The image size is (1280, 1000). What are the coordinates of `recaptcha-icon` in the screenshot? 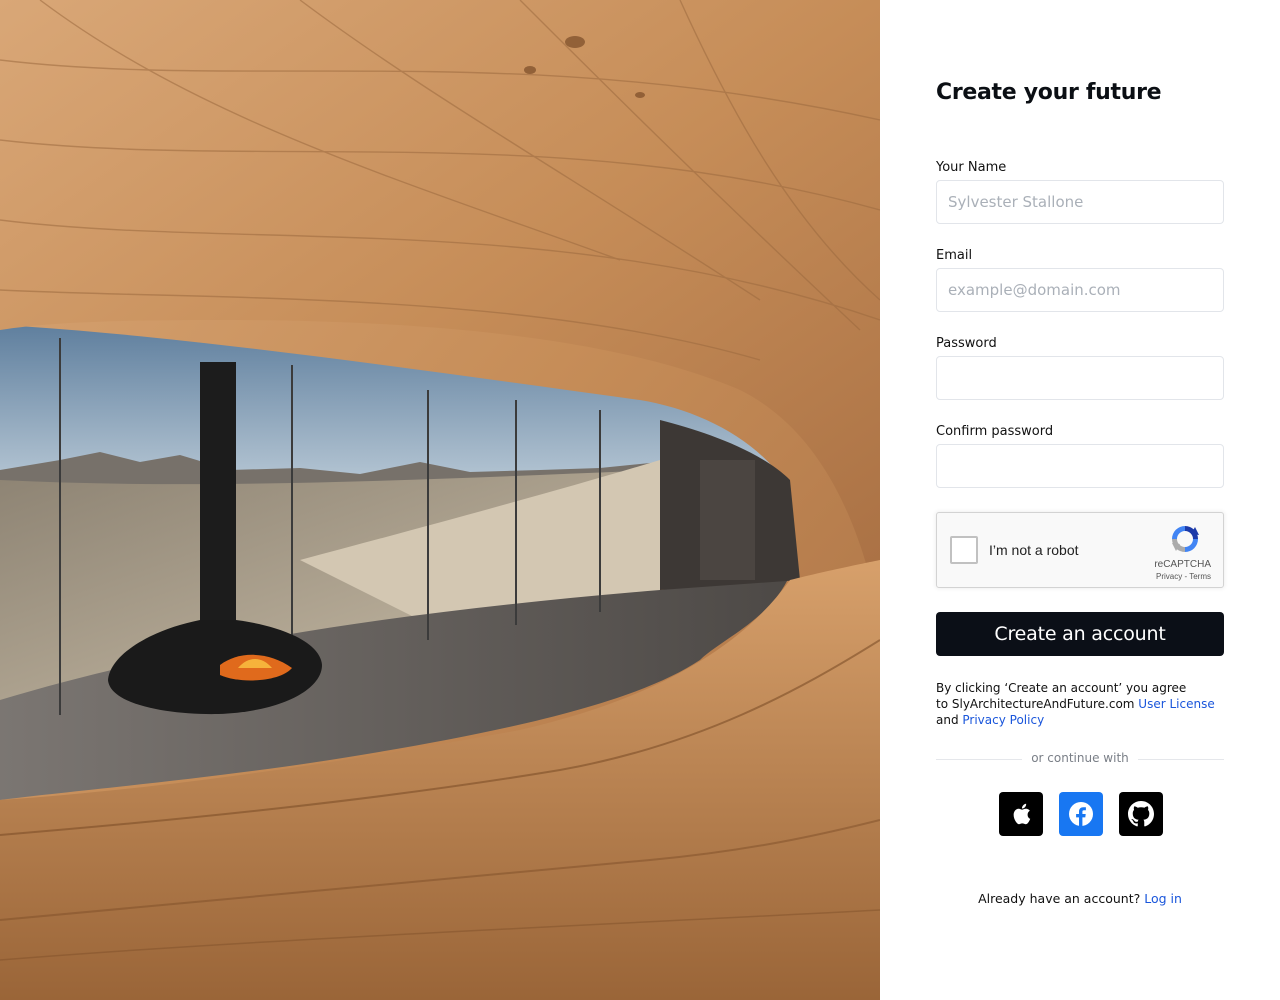 It's located at (1185, 539).